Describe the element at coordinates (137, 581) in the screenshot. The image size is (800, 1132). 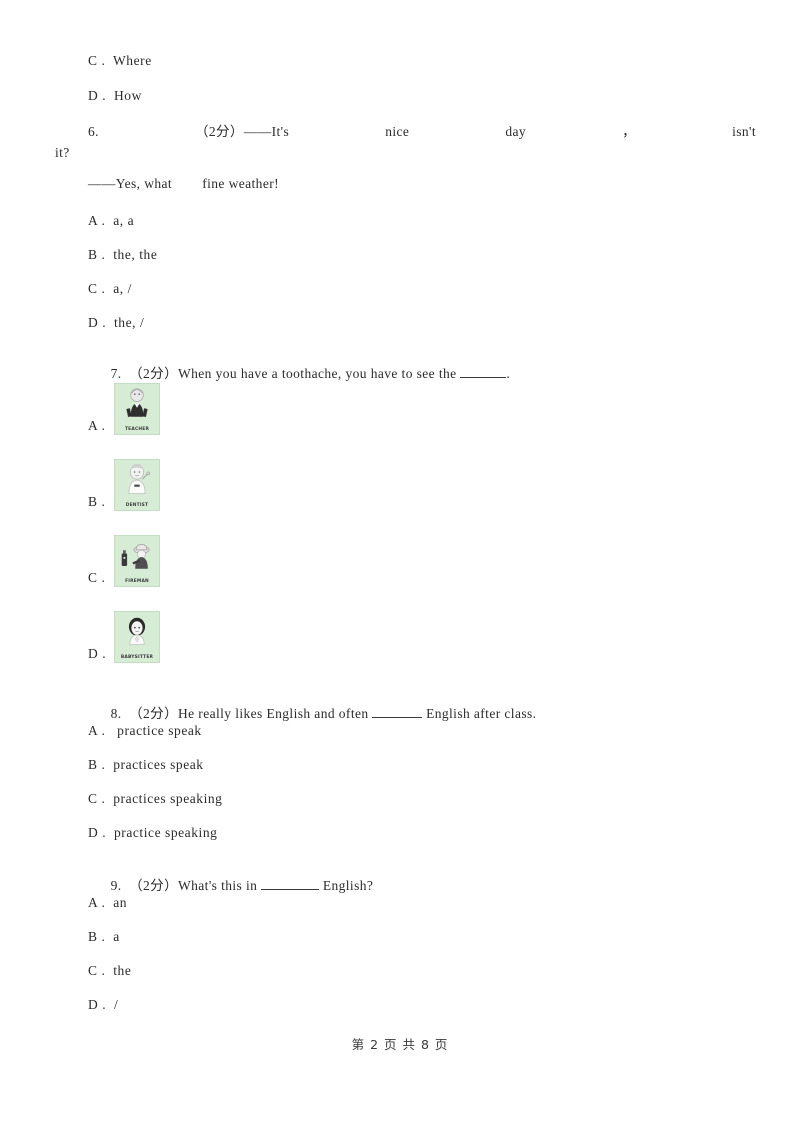
I see `fireman-card-caption: FIREMAN` at that location.